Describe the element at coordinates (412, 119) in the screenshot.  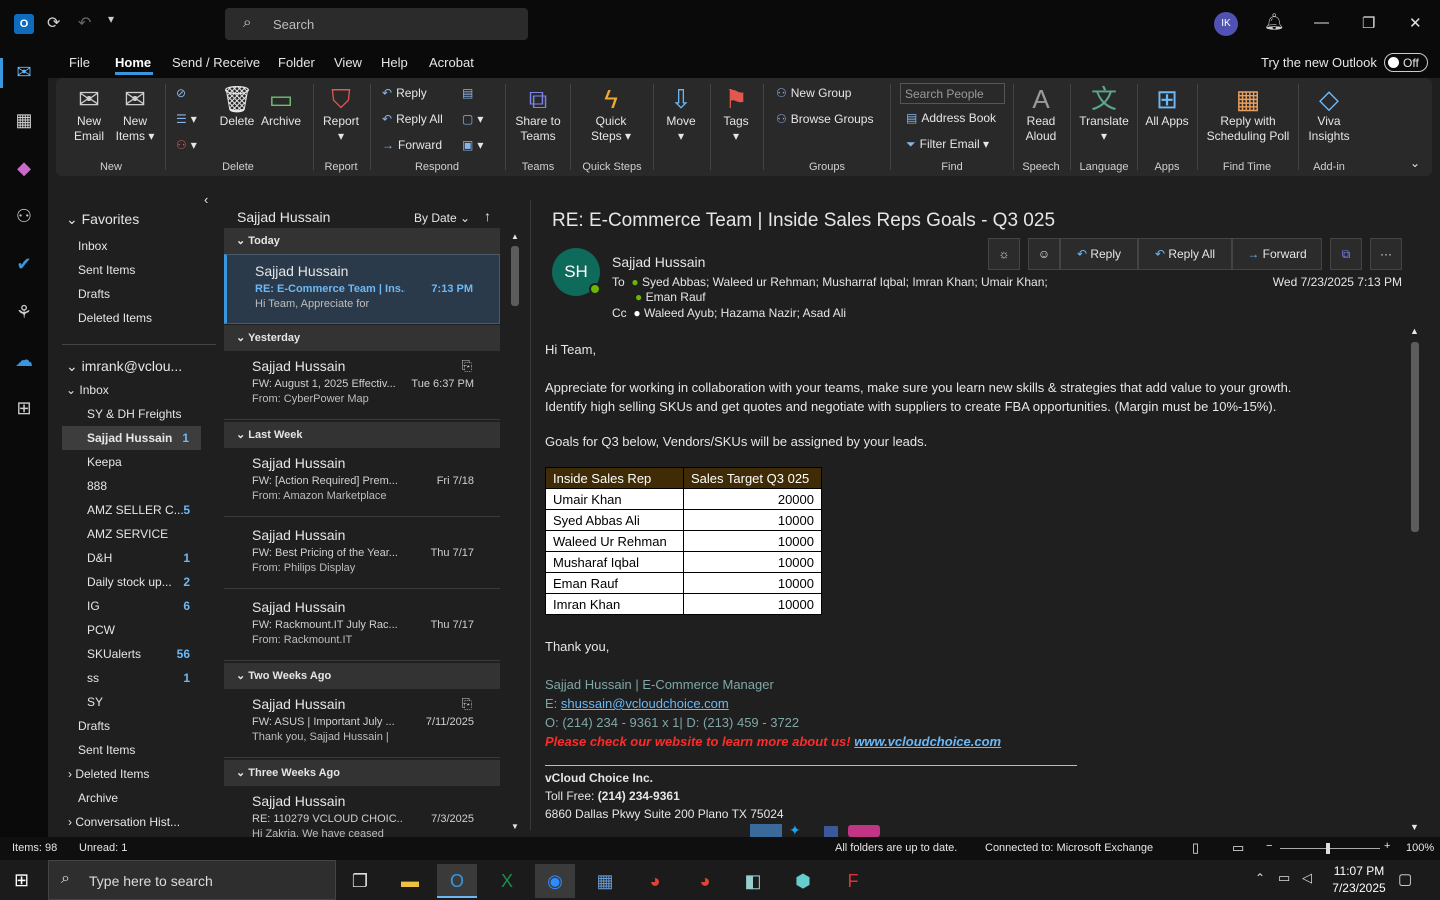
I see `reply-all-button: ↶ Reply All` at that location.